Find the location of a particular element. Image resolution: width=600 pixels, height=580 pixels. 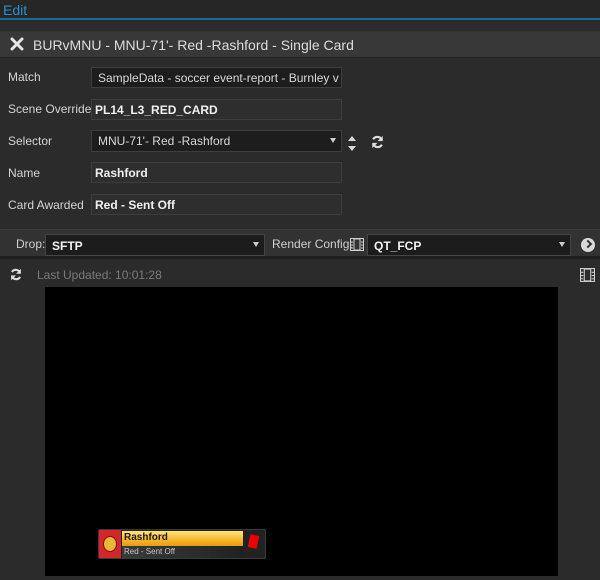

lower-third-player-name: Rashford is located at coordinates (182, 538).